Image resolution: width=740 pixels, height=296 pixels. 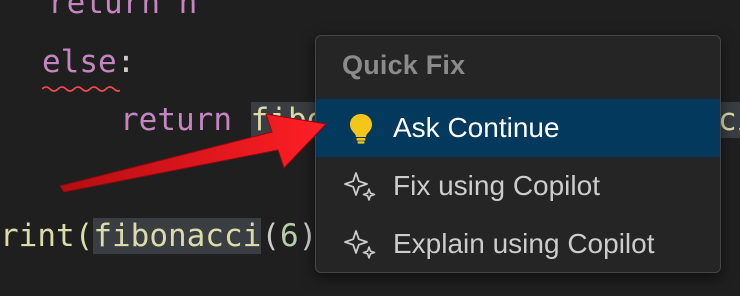 What do you see at coordinates (270, 236) in the screenshot?
I see `paren-open: (` at bounding box center [270, 236].